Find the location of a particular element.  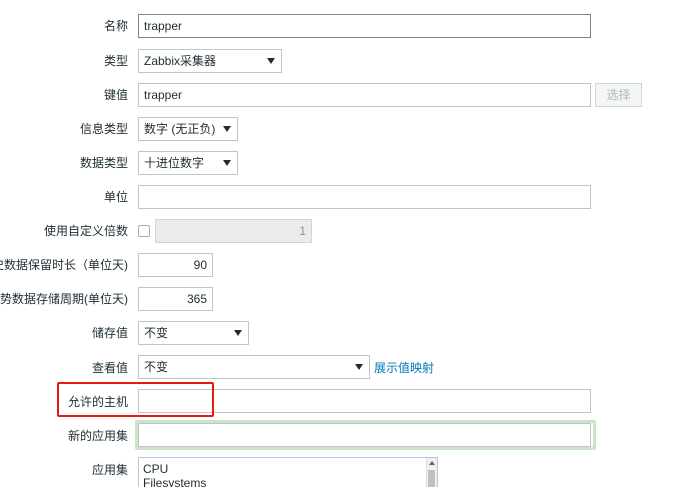

applications-label: 应用集 is located at coordinates (109, 470).